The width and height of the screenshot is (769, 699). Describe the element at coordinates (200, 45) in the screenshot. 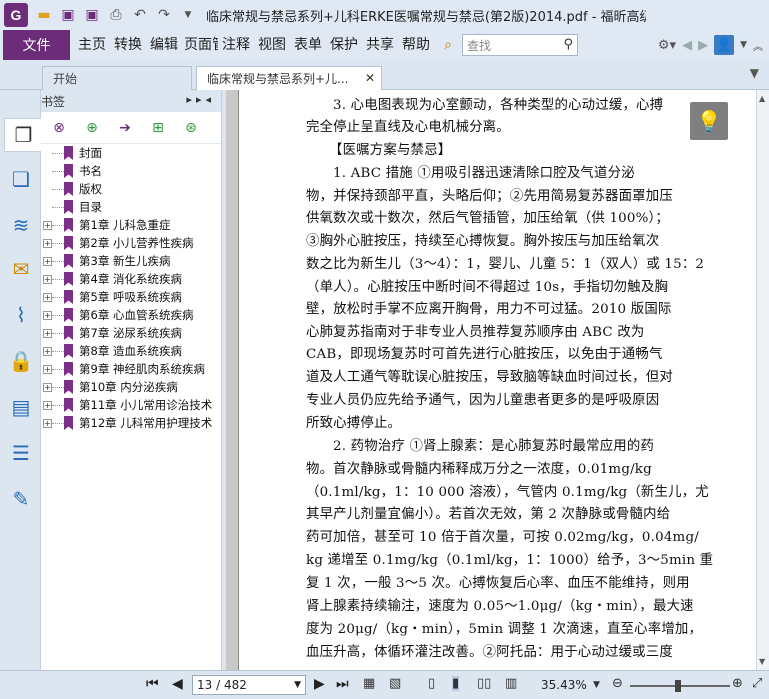

I see `tab-page-manage: 页面管` at that location.